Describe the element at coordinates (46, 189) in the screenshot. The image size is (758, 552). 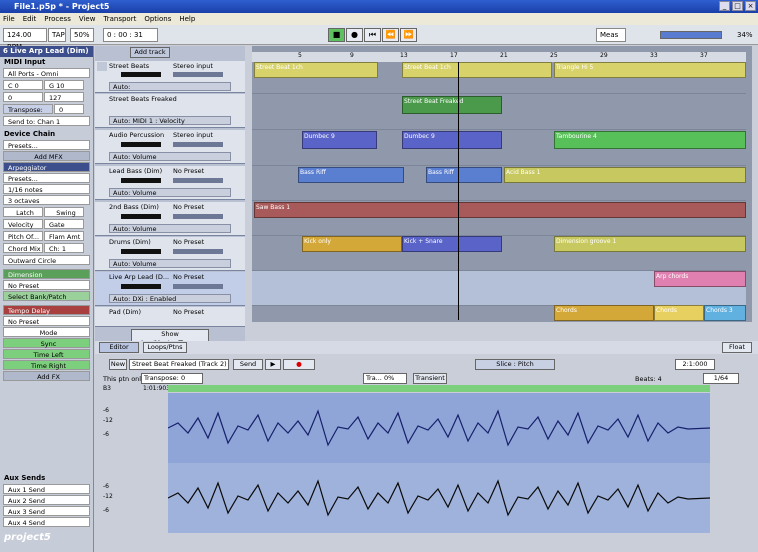
I see `arp-notes-select: 1/16 notes` at that location.